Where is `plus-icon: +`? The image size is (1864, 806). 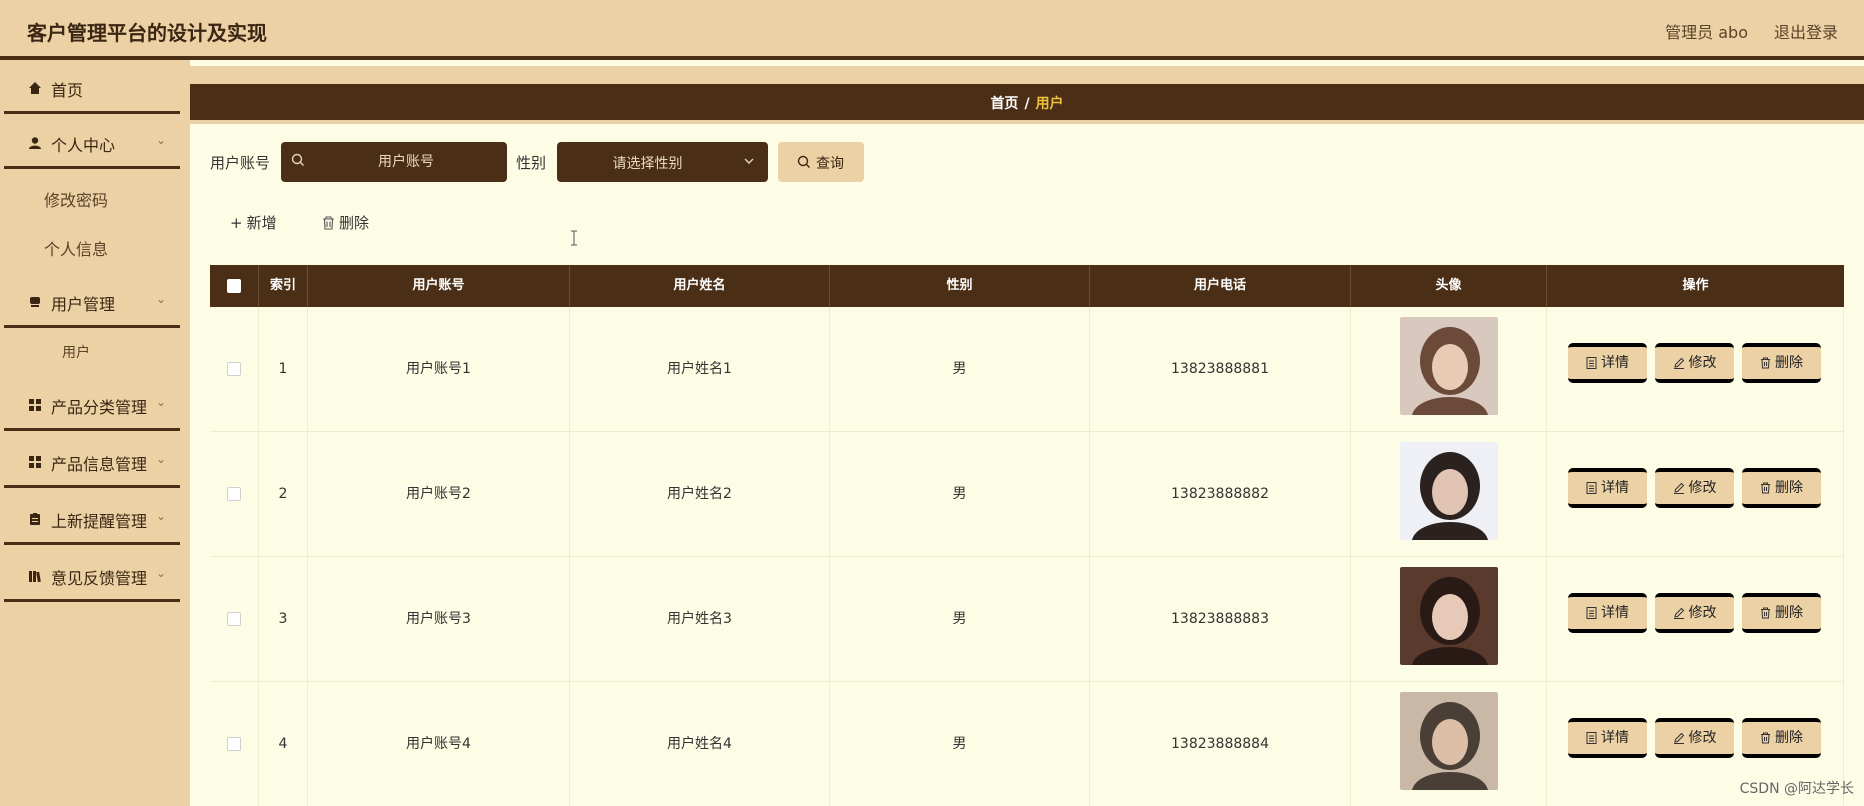
plus-icon: + is located at coordinates (236, 223).